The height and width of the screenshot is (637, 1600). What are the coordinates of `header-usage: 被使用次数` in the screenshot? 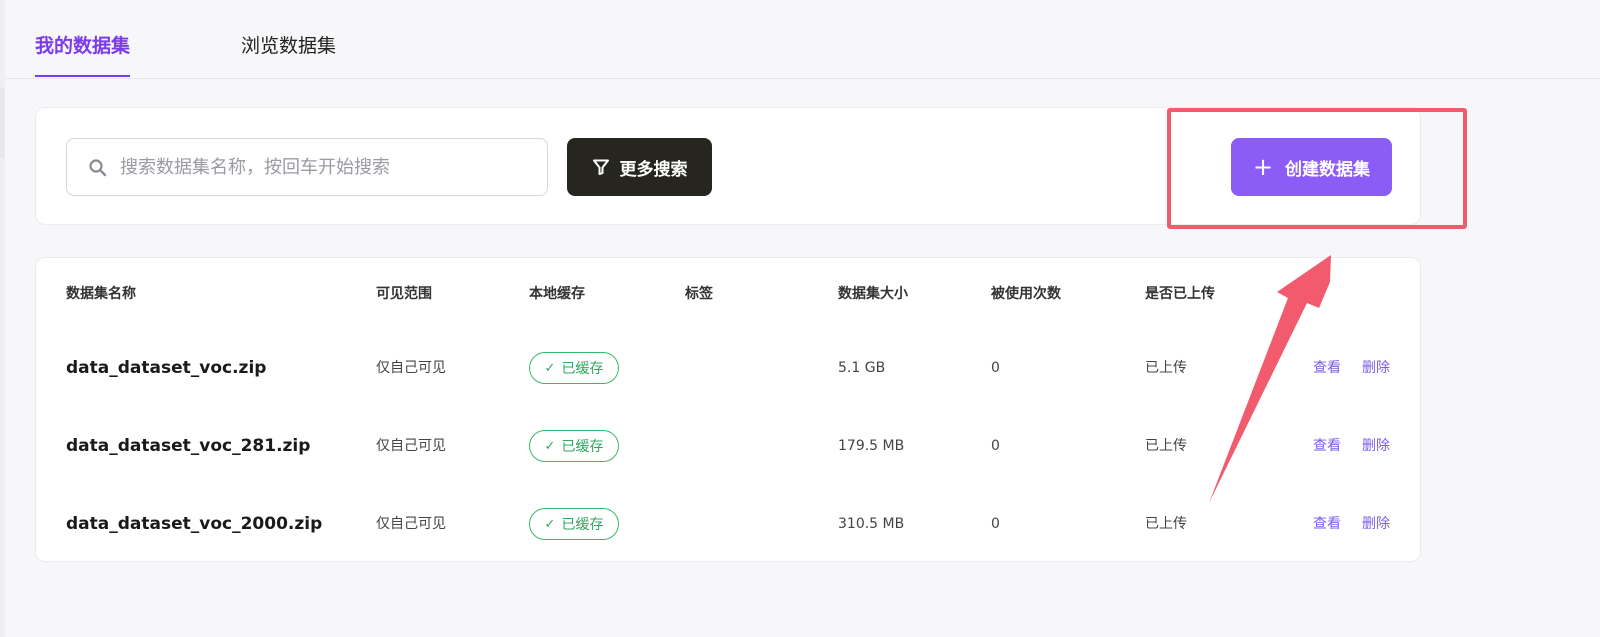 It's located at (1026, 294).